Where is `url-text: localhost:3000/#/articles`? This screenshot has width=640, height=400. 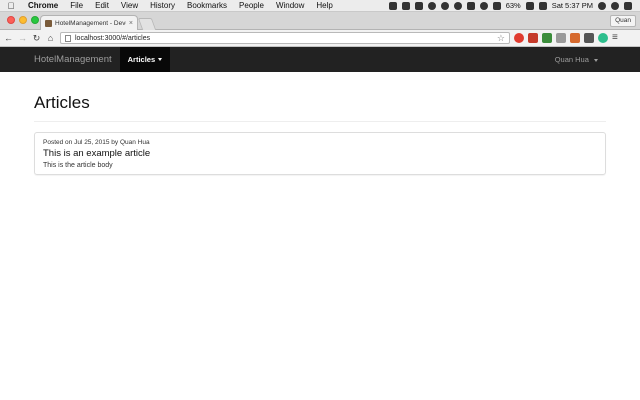
url-text: localhost:3000/#/articles is located at coordinates (286, 38).